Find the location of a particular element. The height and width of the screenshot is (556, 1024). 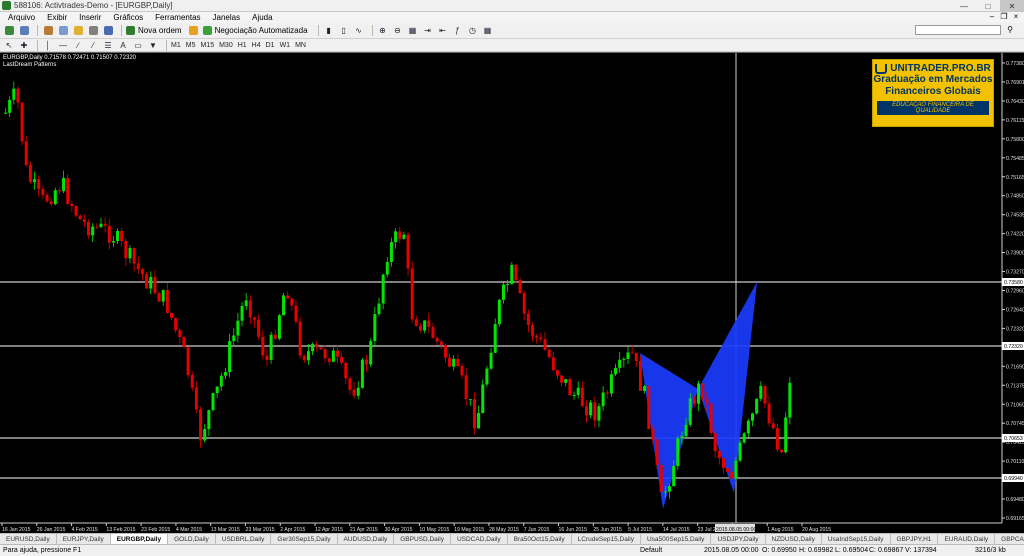

zoom-in-icon: ⊕ is located at coordinates (383, 31).